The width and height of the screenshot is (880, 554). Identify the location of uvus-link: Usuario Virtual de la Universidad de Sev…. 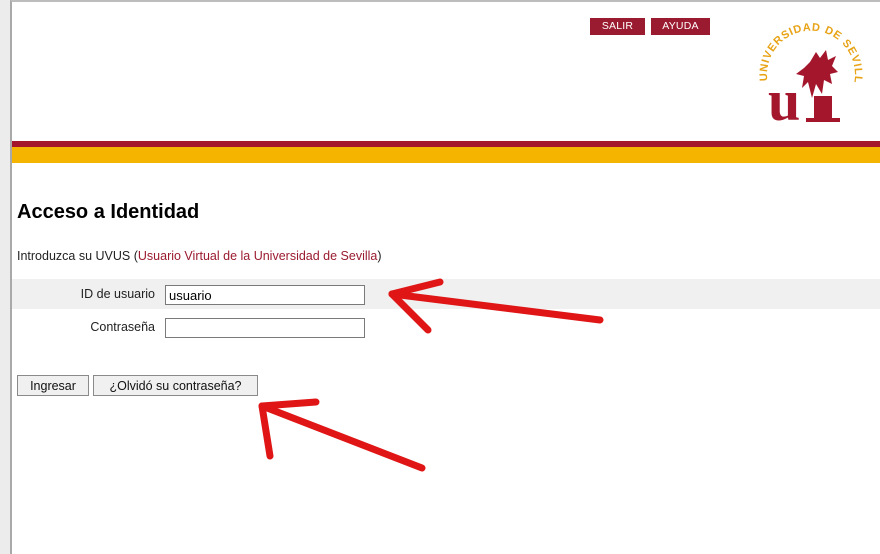
(257, 256).